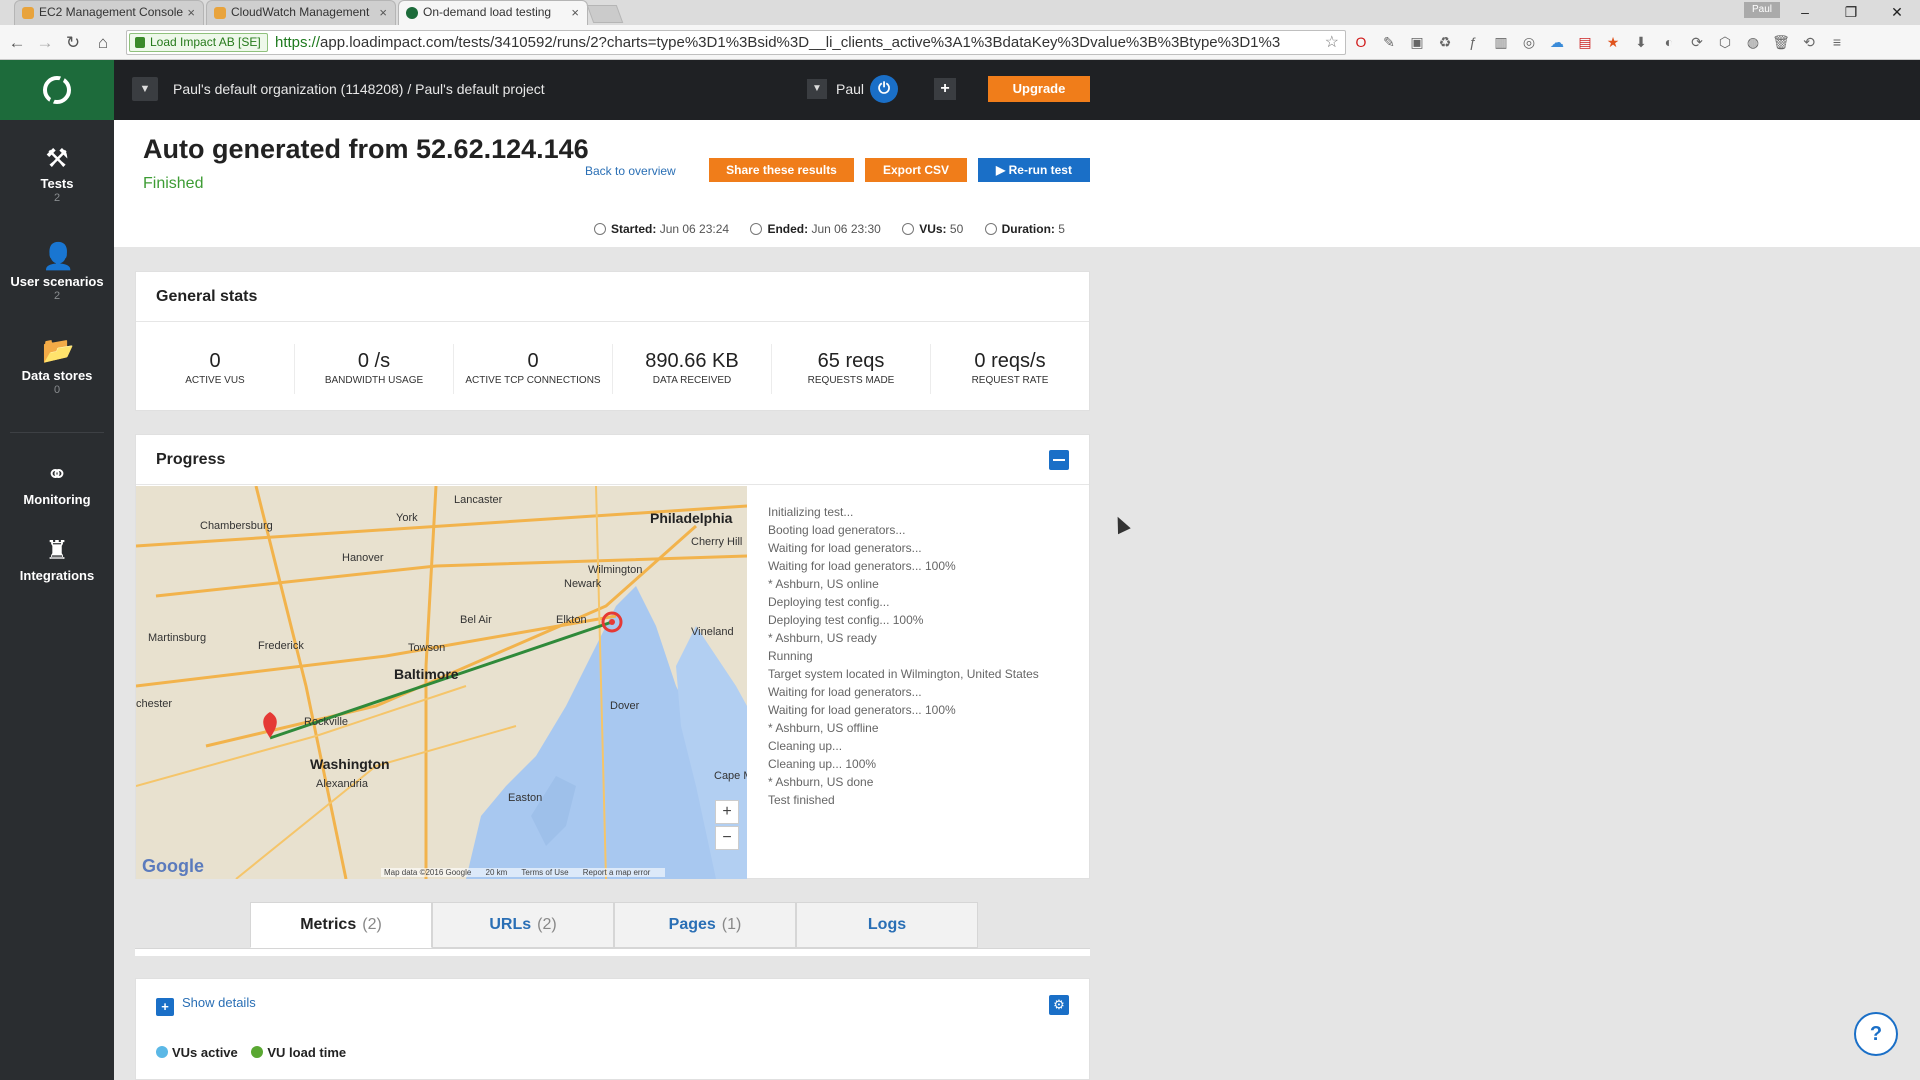 Image resolution: width=1920 pixels, height=1080 pixels. What do you see at coordinates (1039, 89) in the screenshot?
I see `upgrade-button: Upgrade` at bounding box center [1039, 89].